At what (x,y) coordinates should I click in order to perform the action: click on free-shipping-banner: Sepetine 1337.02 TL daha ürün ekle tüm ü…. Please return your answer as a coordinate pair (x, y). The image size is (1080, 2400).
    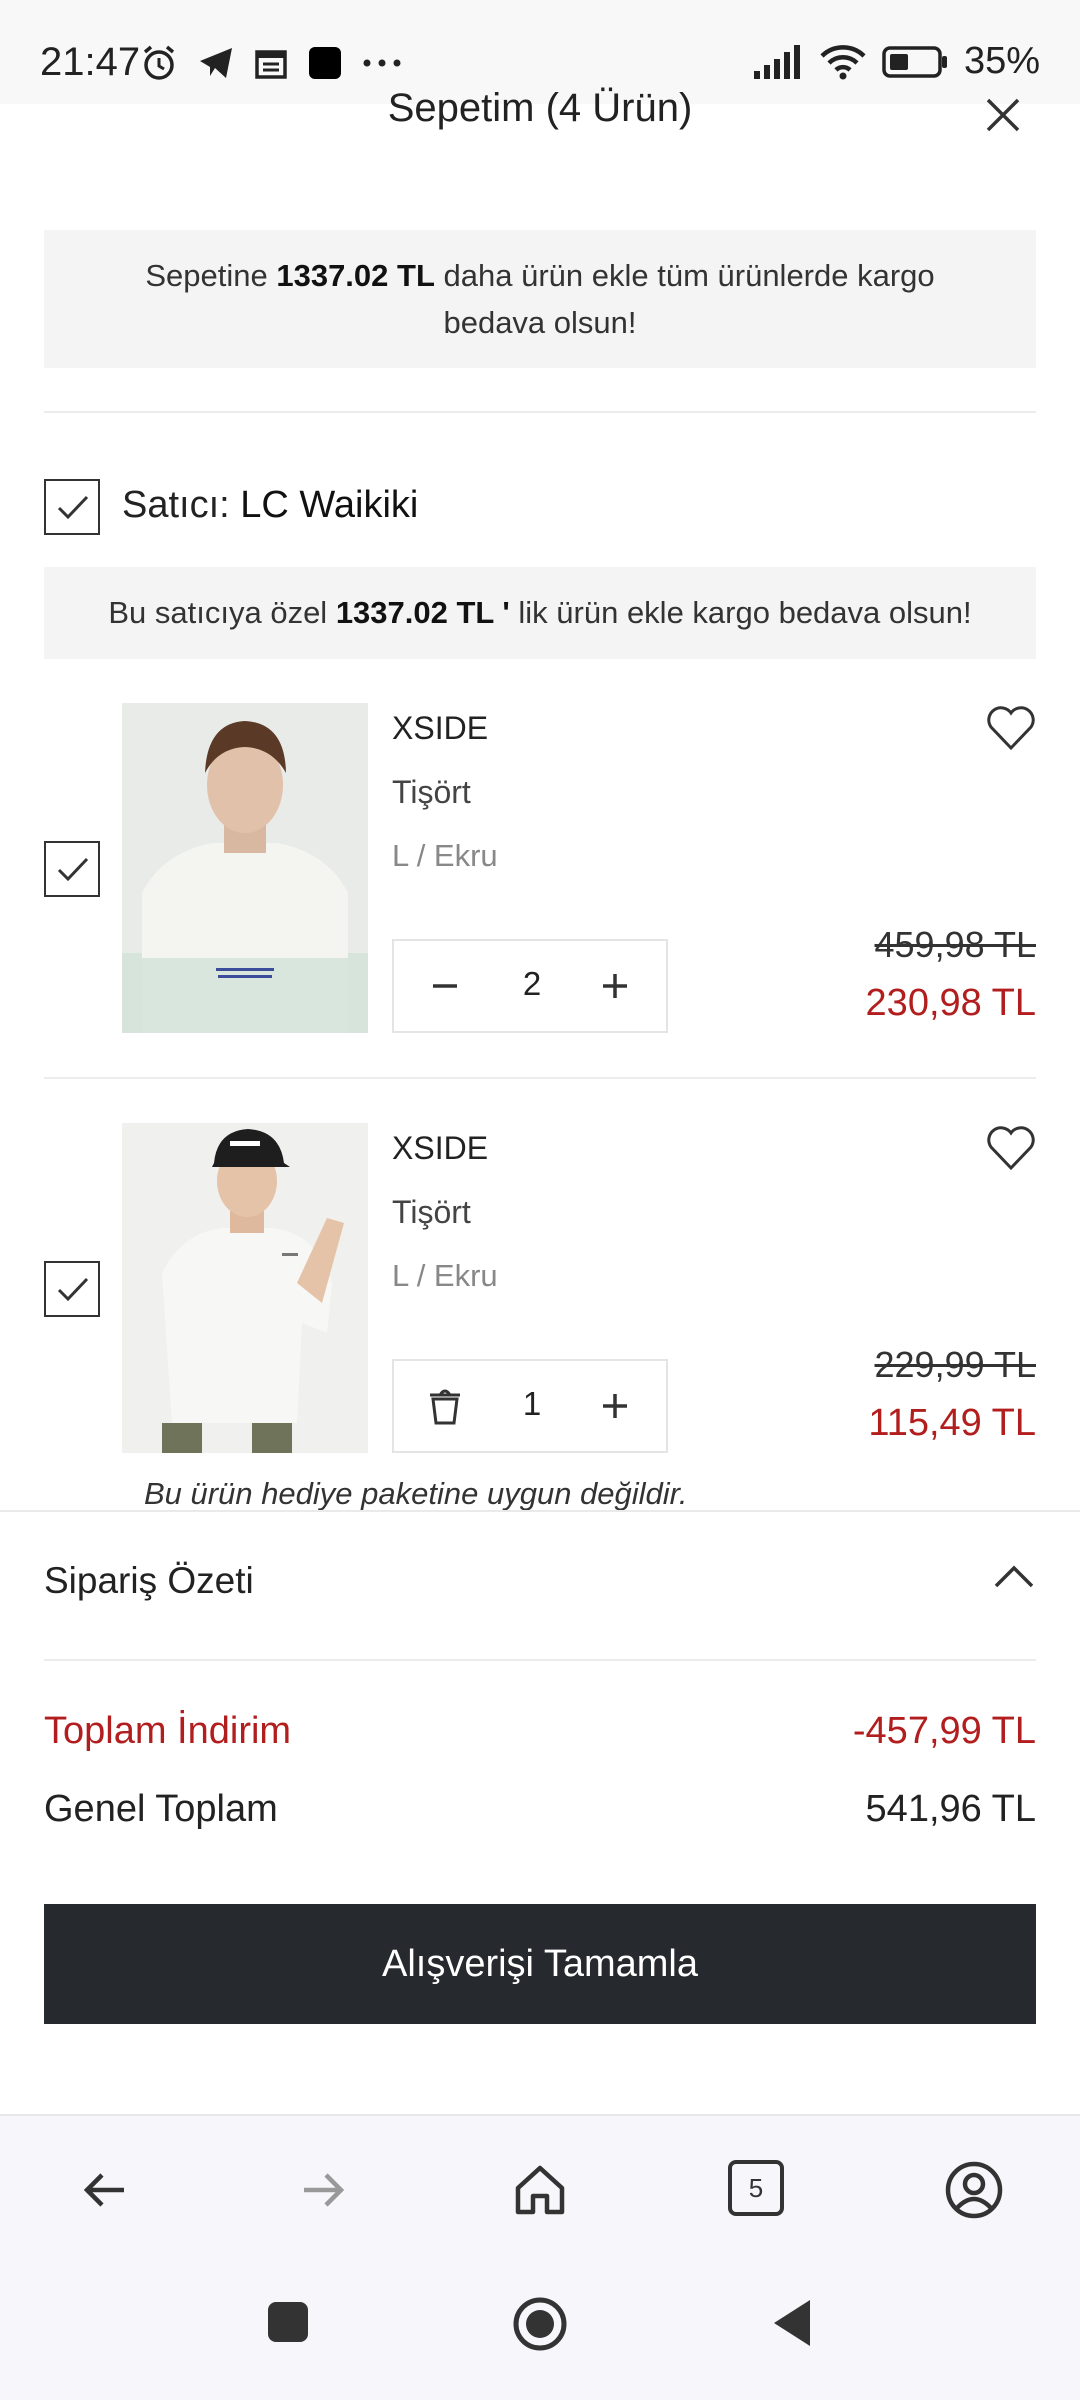
    Looking at the image, I should click on (540, 299).